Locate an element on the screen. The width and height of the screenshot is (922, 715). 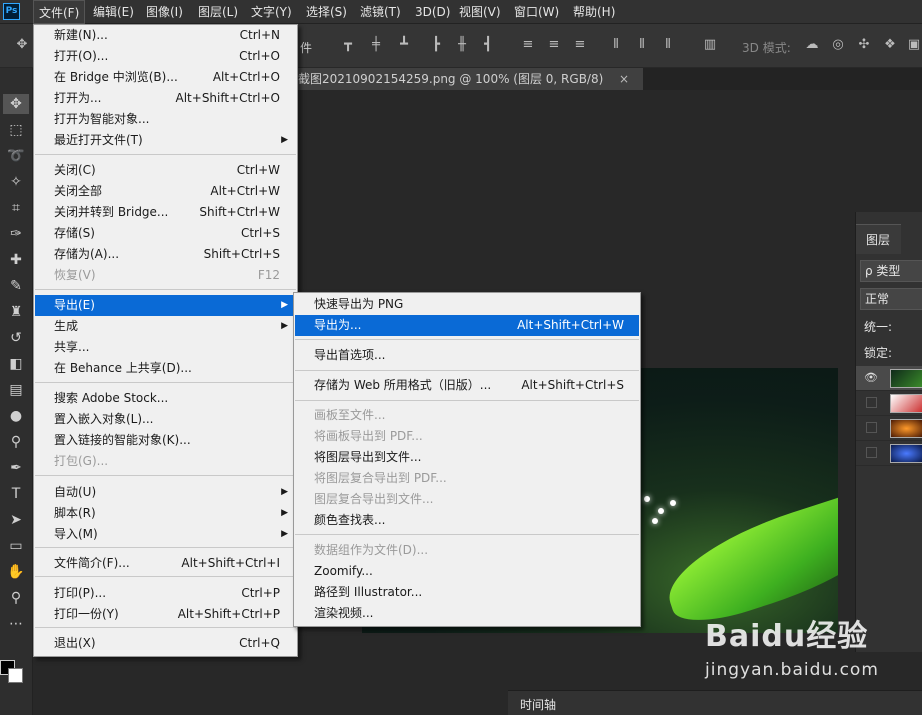
menu-select: 选择(S) is located at coordinates (326, 12).